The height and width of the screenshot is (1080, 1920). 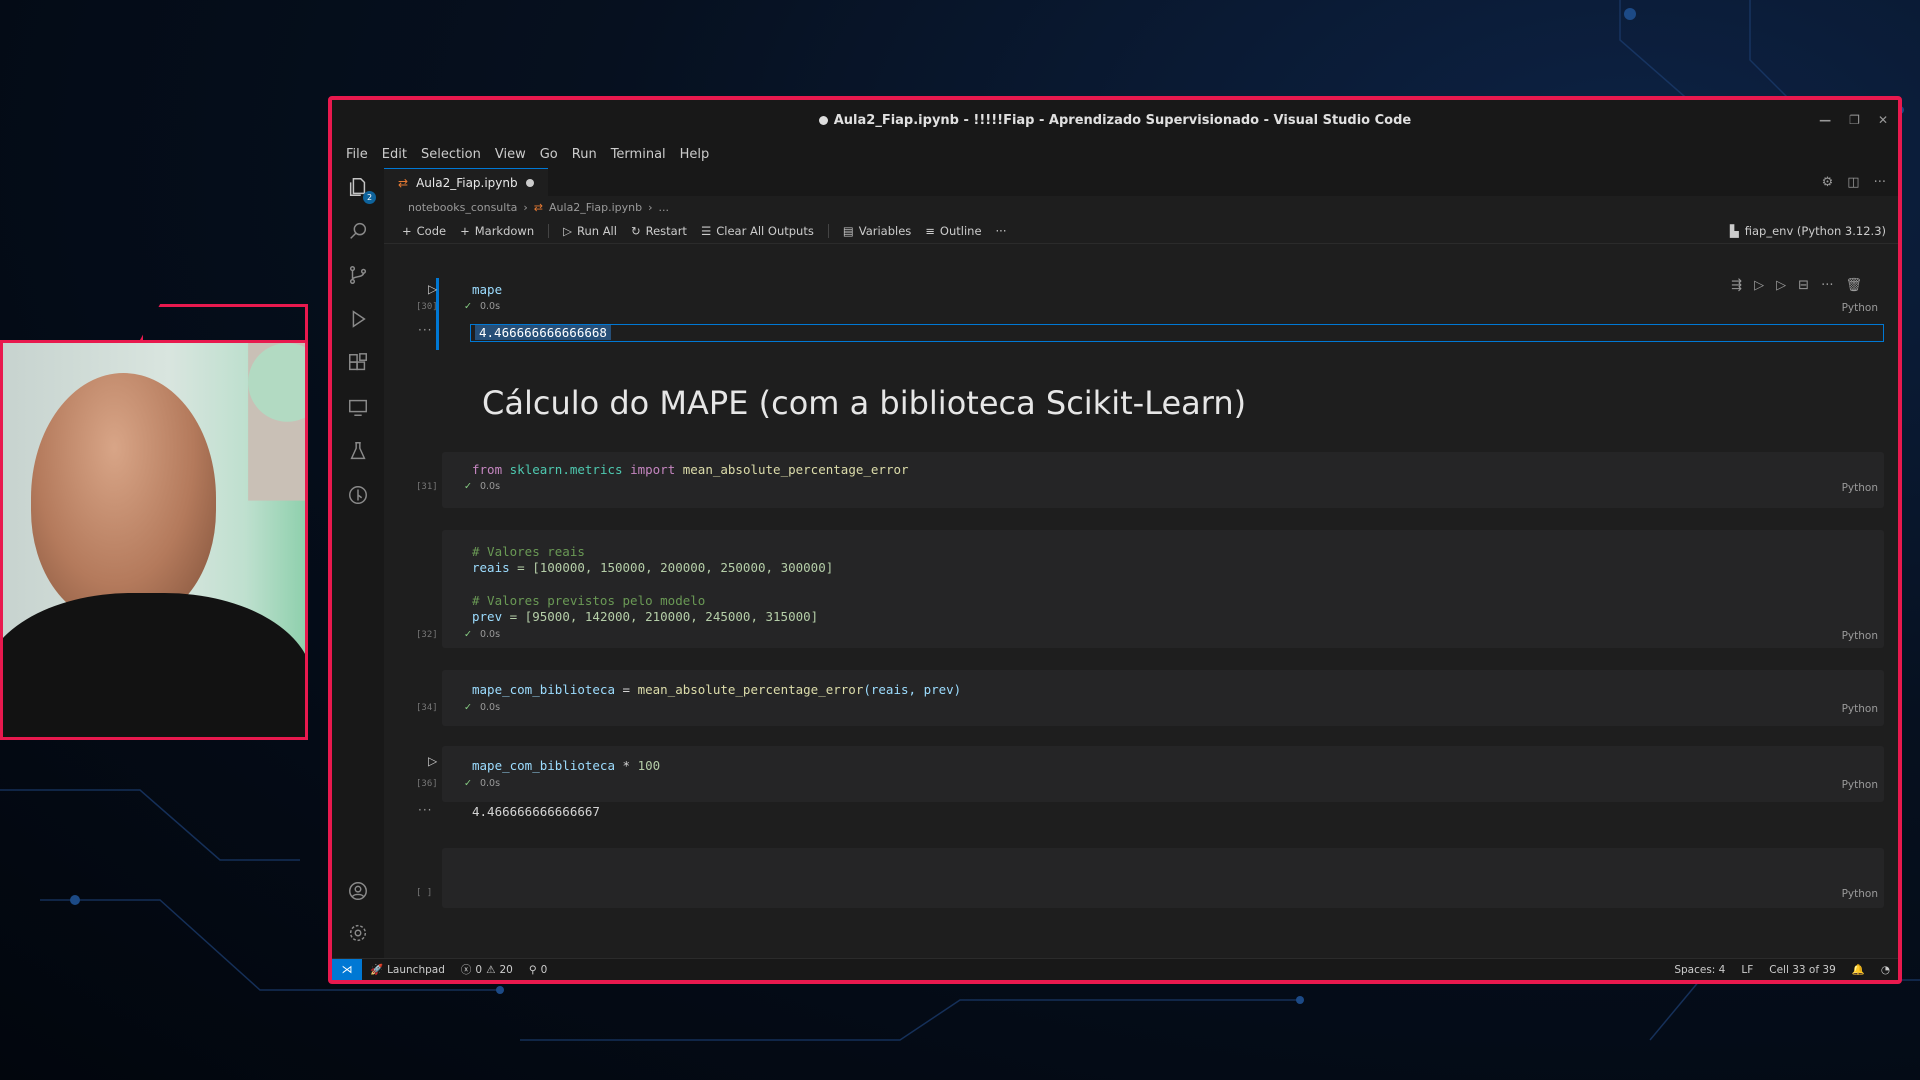 What do you see at coordinates (638, 154) in the screenshot?
I see `menu-terminal: Terminal` at bounding box center [638, 154].